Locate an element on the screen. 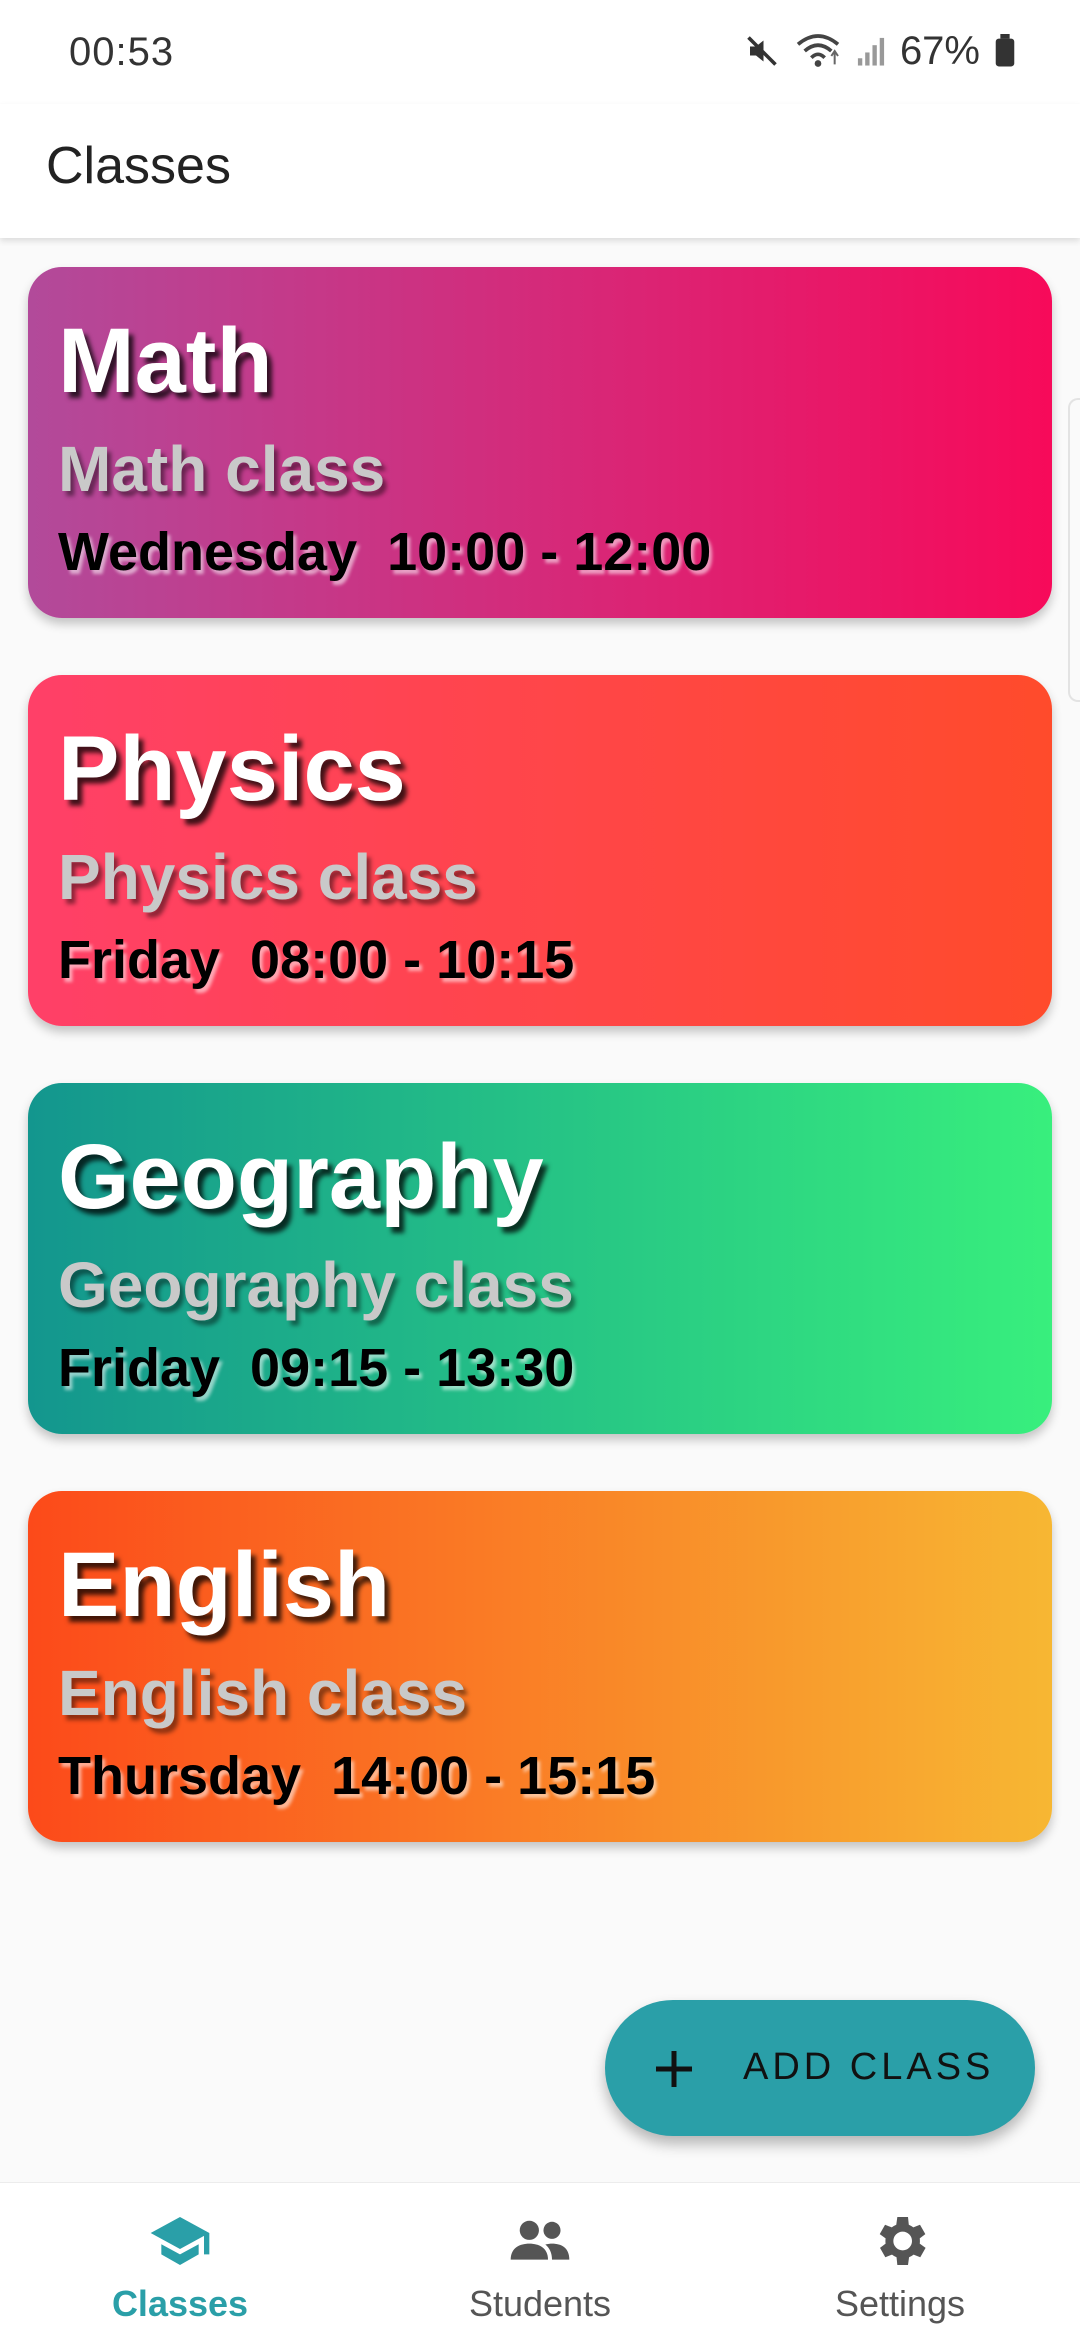  class-description: Geography class is located at coordinates (316, 1285).